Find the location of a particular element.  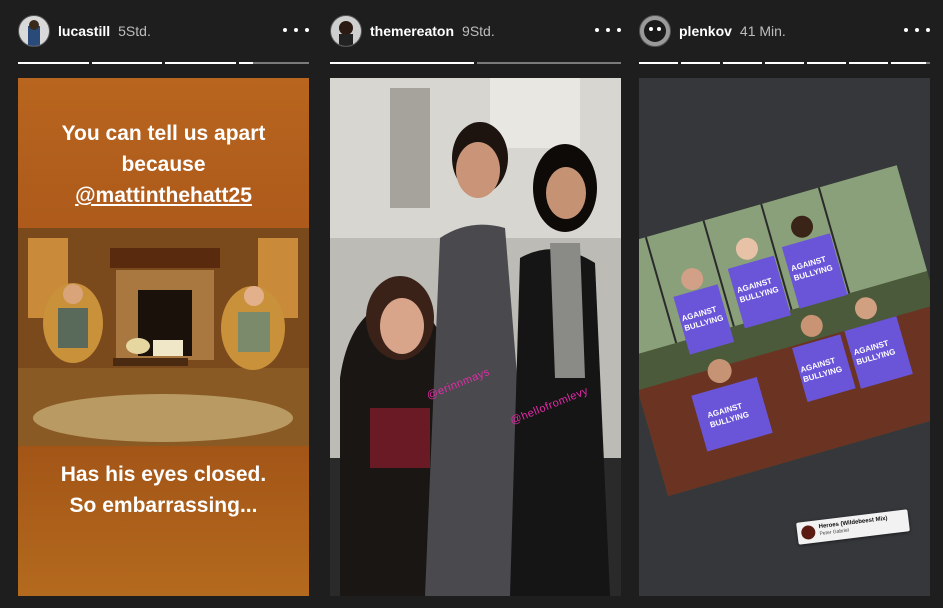

timestamp: 5Std. is located at coordinates (134, 31).